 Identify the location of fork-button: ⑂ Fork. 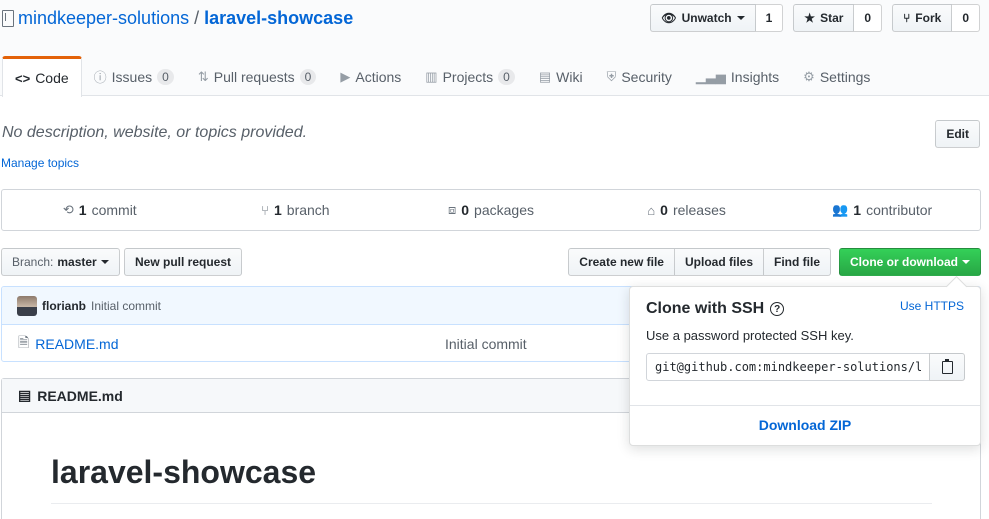
(922, 18).